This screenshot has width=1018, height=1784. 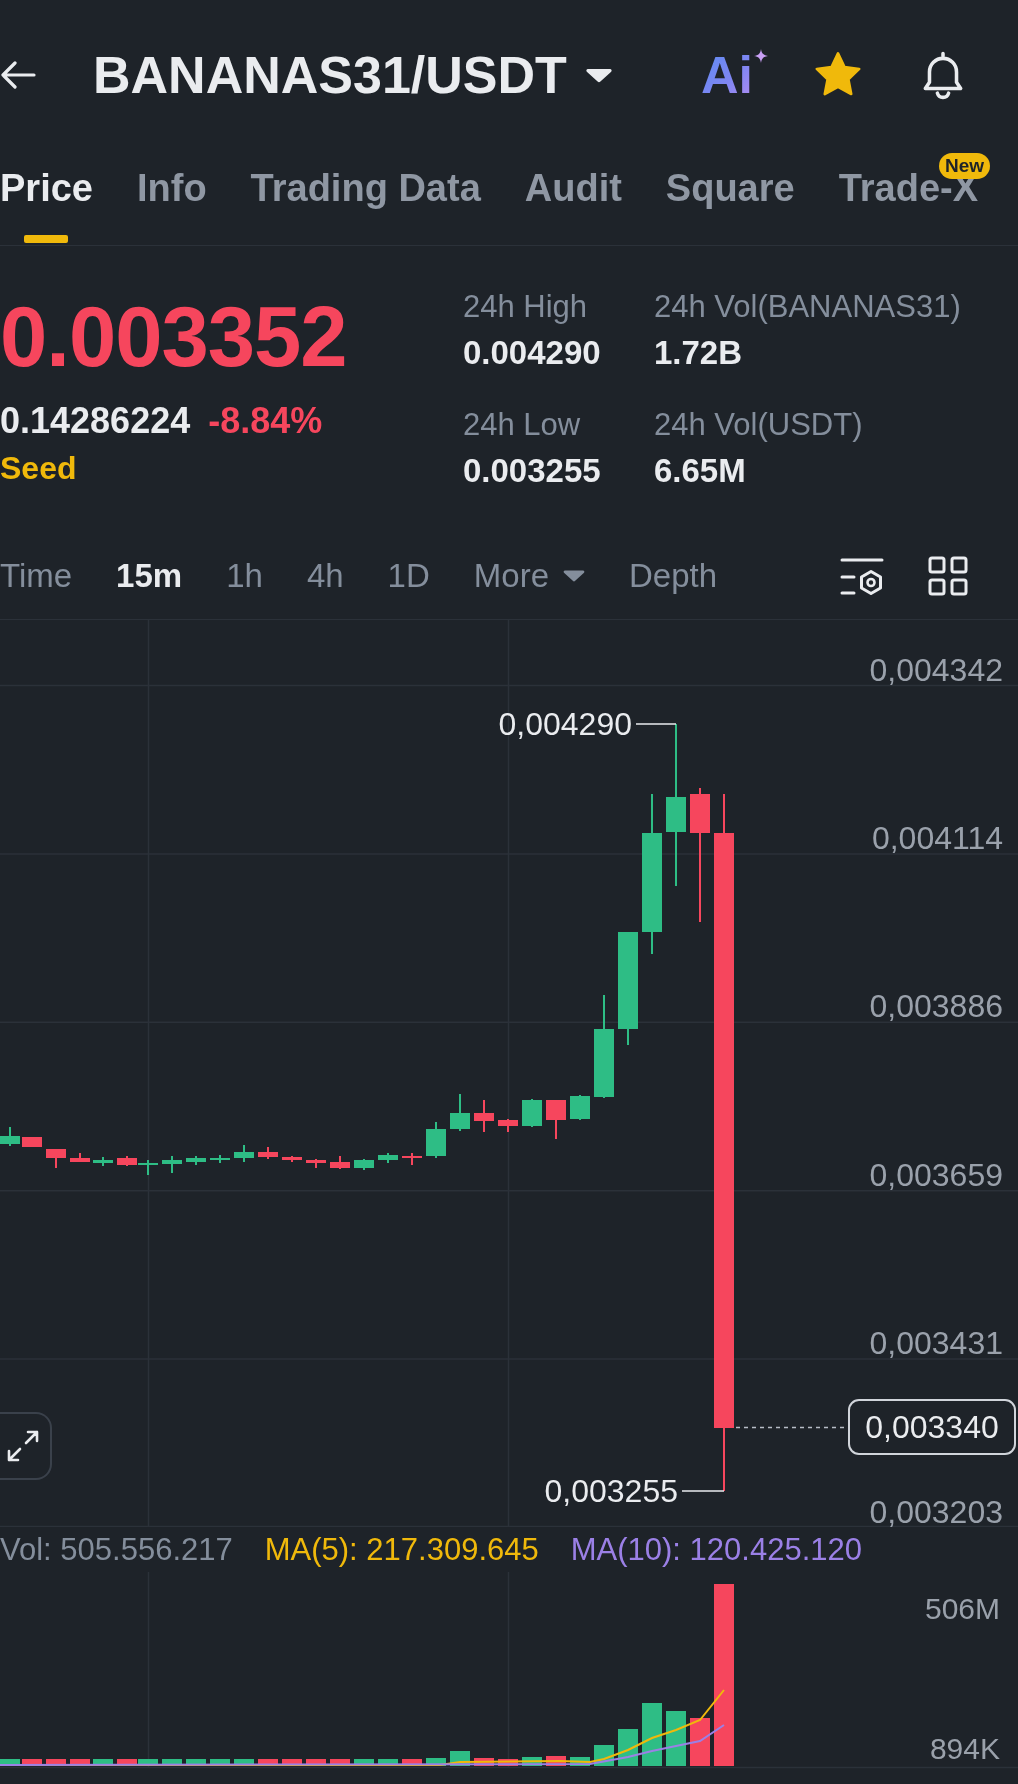 What do you see at coordinates (948, 575) in the screenshot?
I see `grid-icon` at bounding box center [948, 575].